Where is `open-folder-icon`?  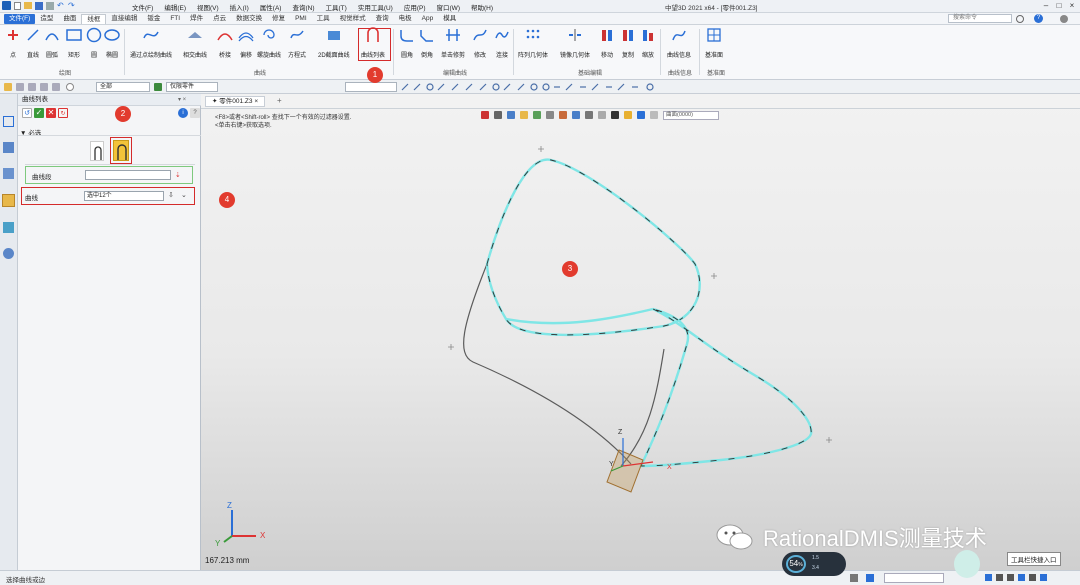 open-folder-icon is located at coordinates (28, 5).